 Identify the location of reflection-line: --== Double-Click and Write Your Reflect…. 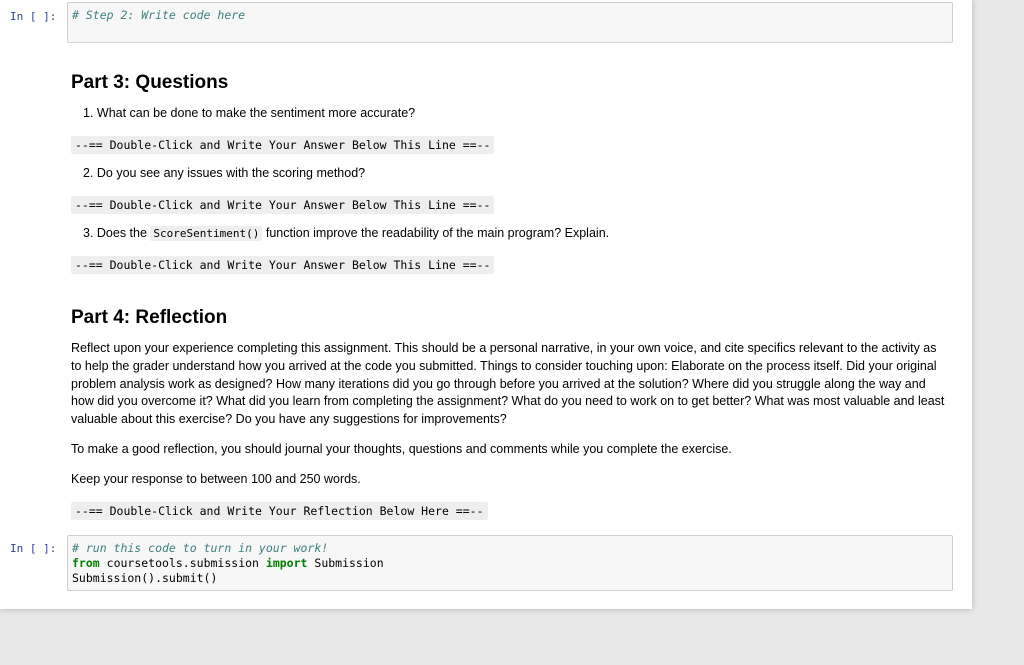
(279, 511).